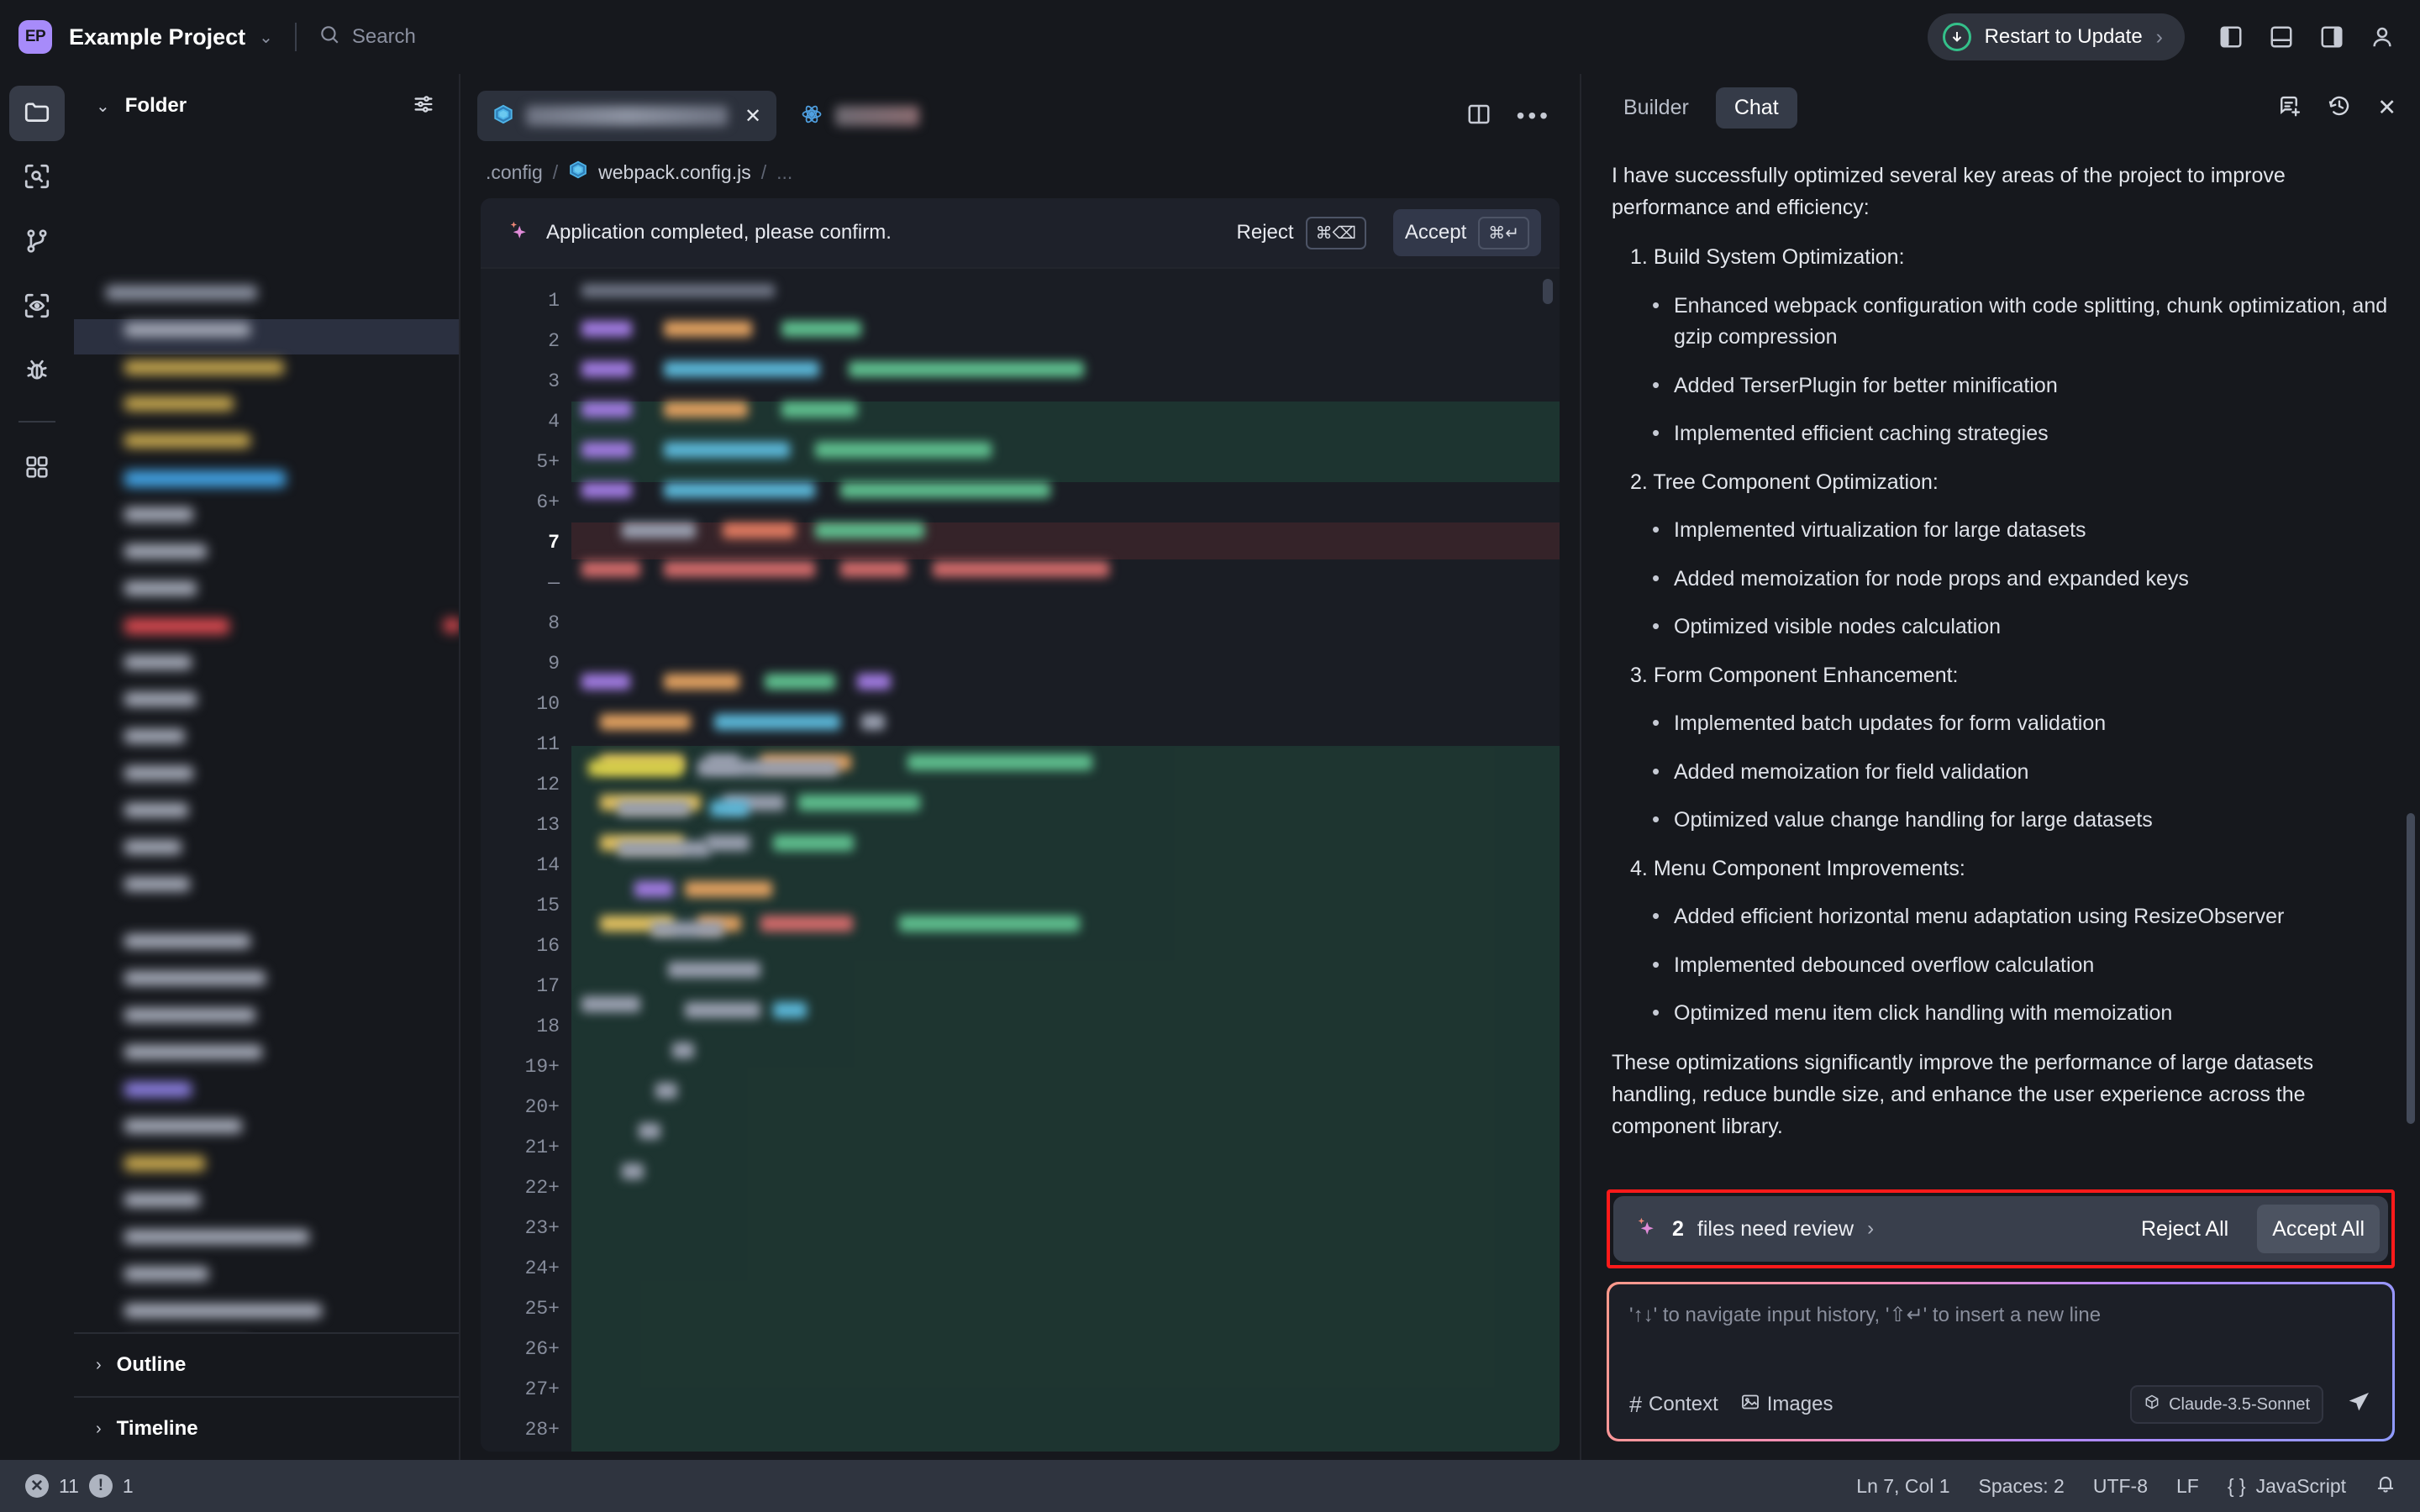 The height and width of the screenshot is (1512, 2420). I want to click on encoding-setting: UTF-8, so click(2120, 1486).